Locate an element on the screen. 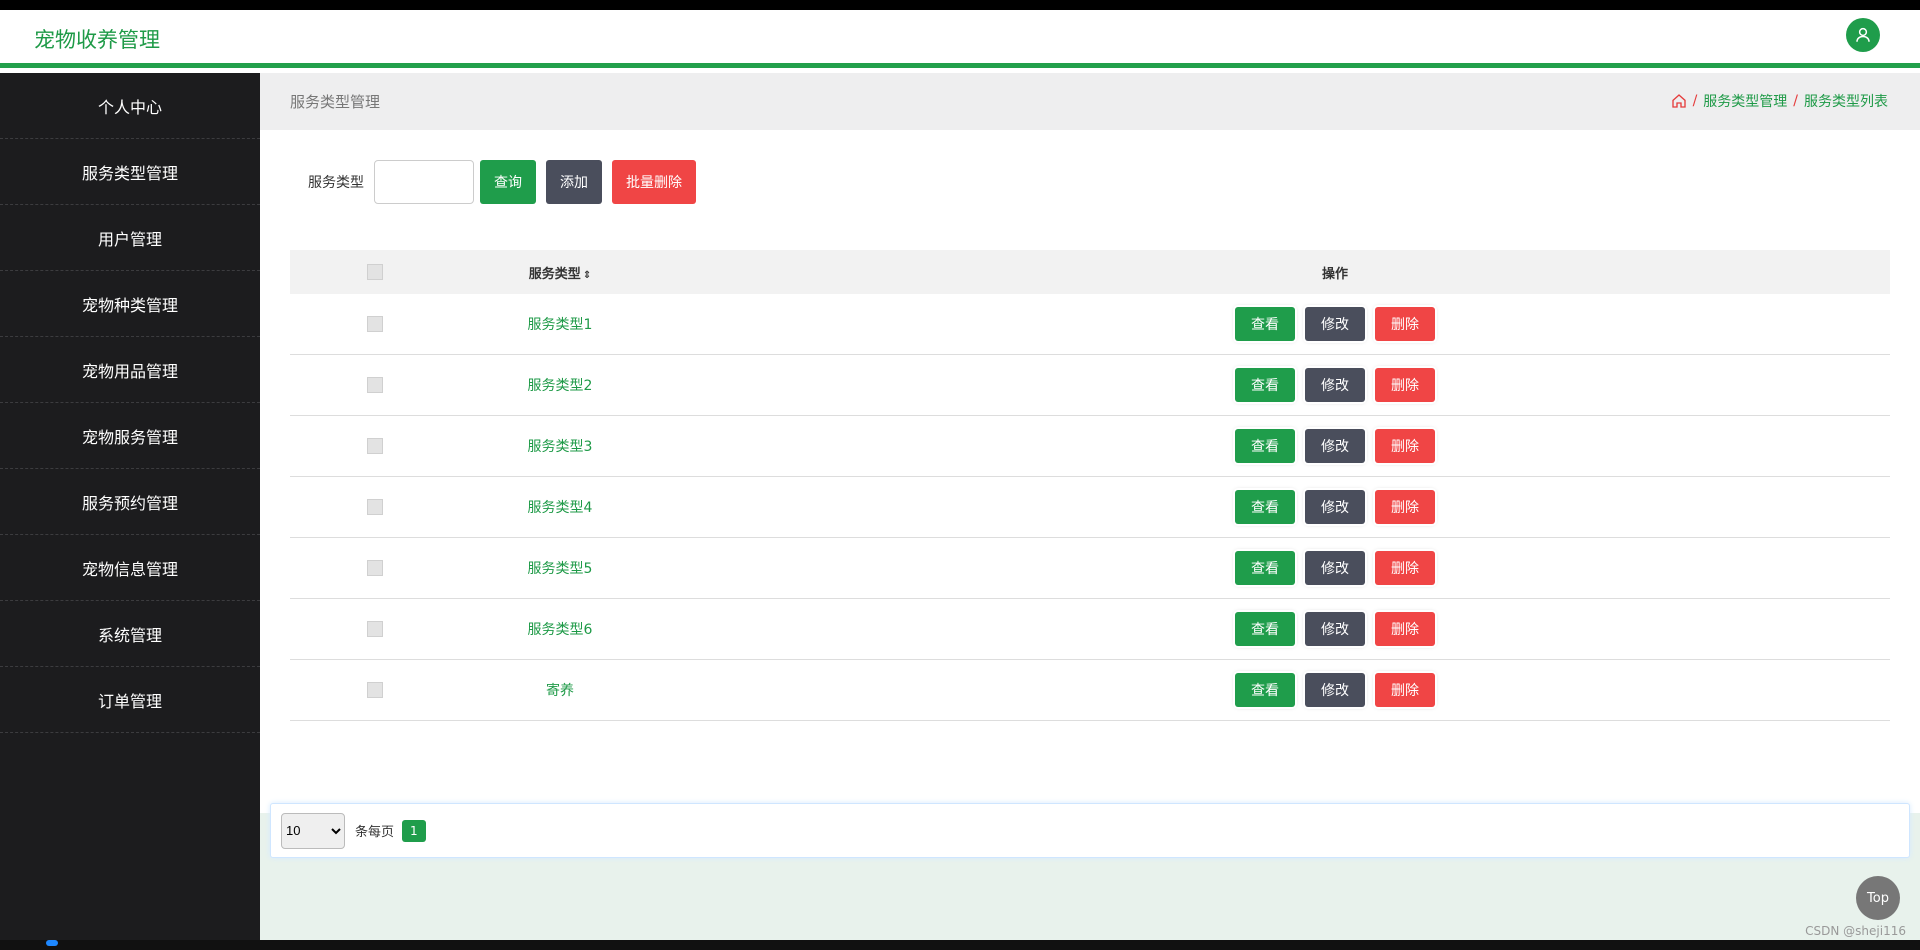  sidebar-item-personal-center: 个人中心 is located at coordinates (130, 106).